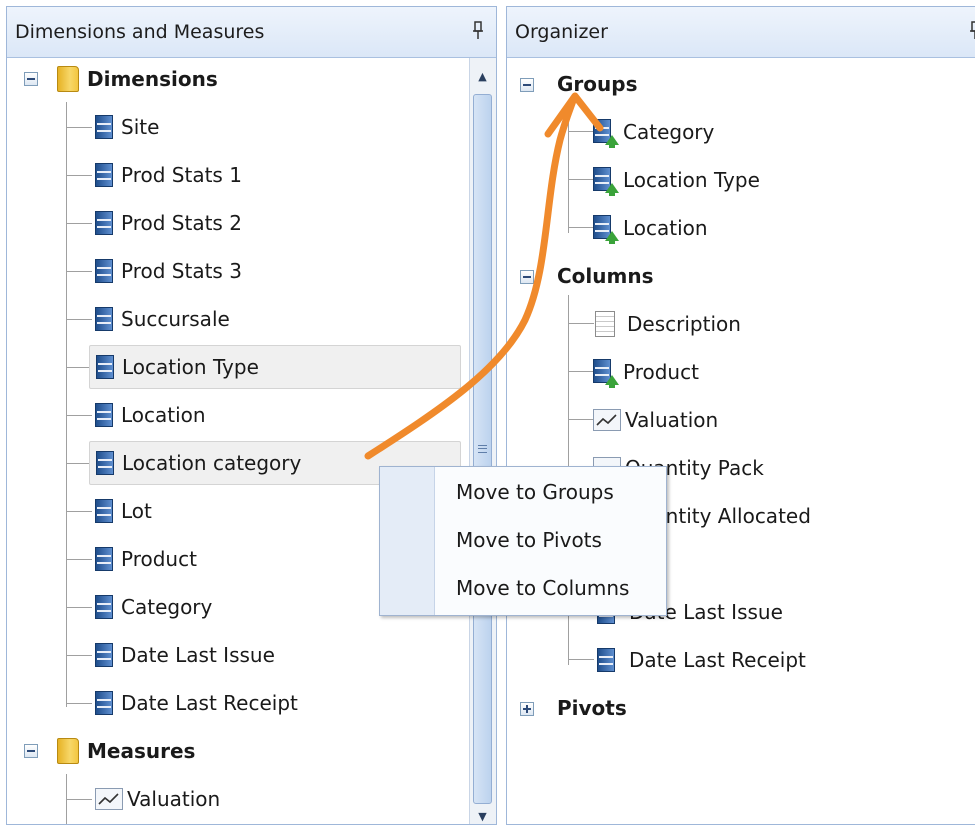 The height and width of the screenshot is (825, 975). What do you see at coordinates (152, 79) in the screenshot?
I see `folder-label: Dimensions` at bounding box center [152, 79].